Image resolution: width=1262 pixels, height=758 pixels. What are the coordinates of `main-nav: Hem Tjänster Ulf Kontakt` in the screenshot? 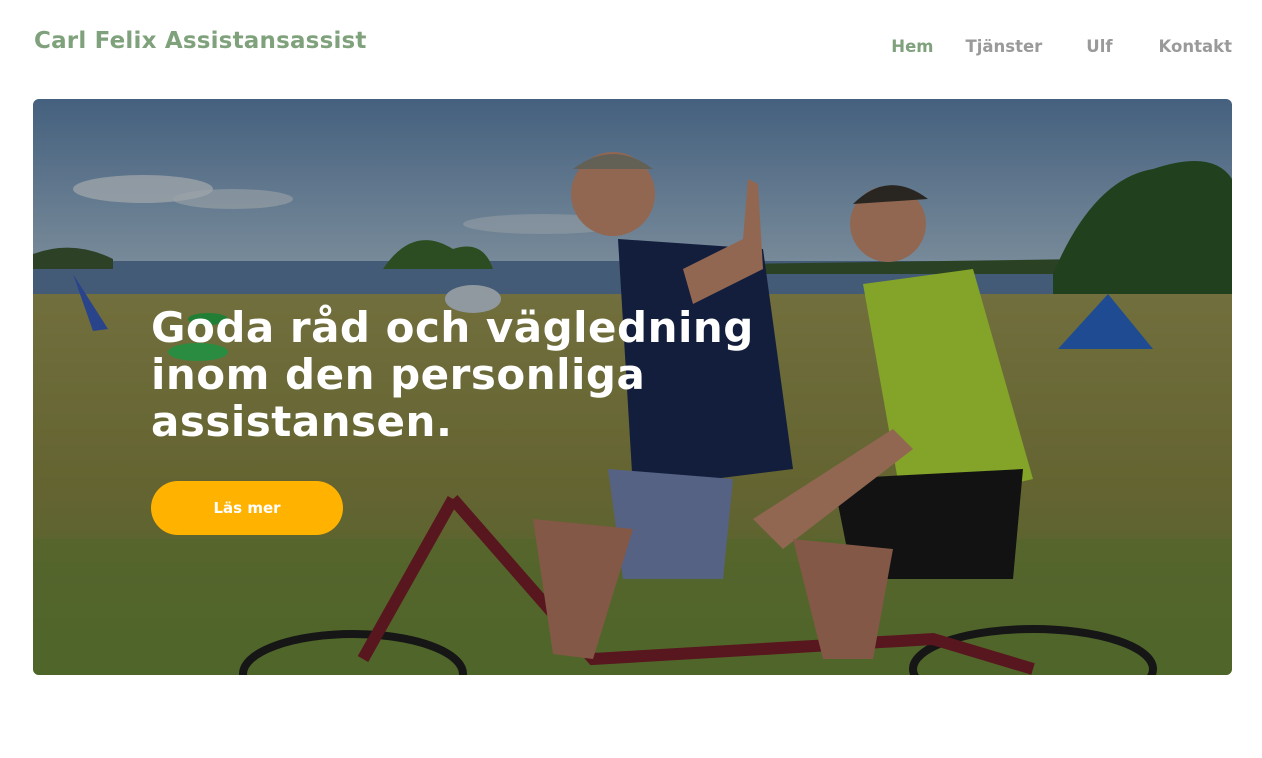 It's located at (1061, 46).